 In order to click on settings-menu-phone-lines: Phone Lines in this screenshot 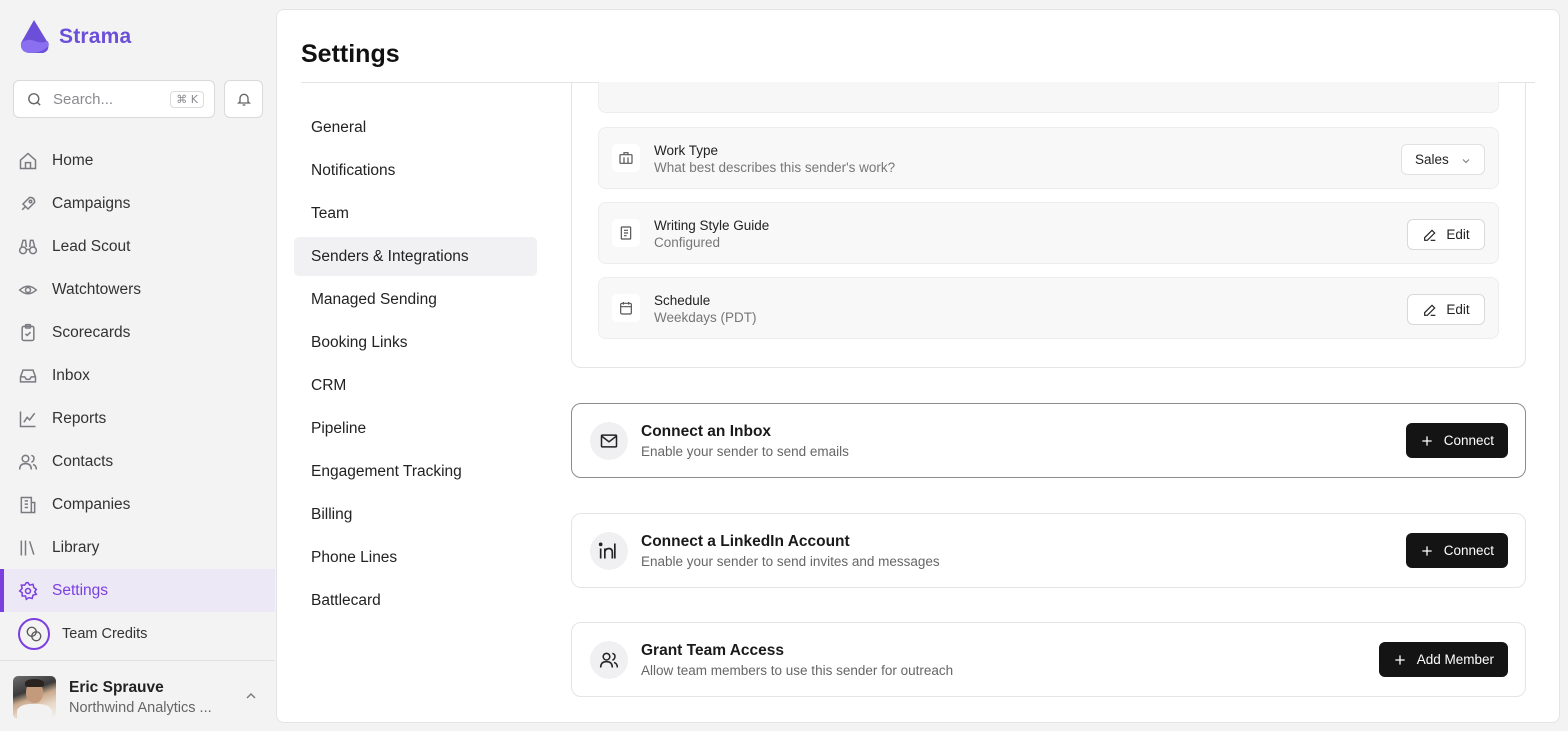, I will do `click(415, 557)`.